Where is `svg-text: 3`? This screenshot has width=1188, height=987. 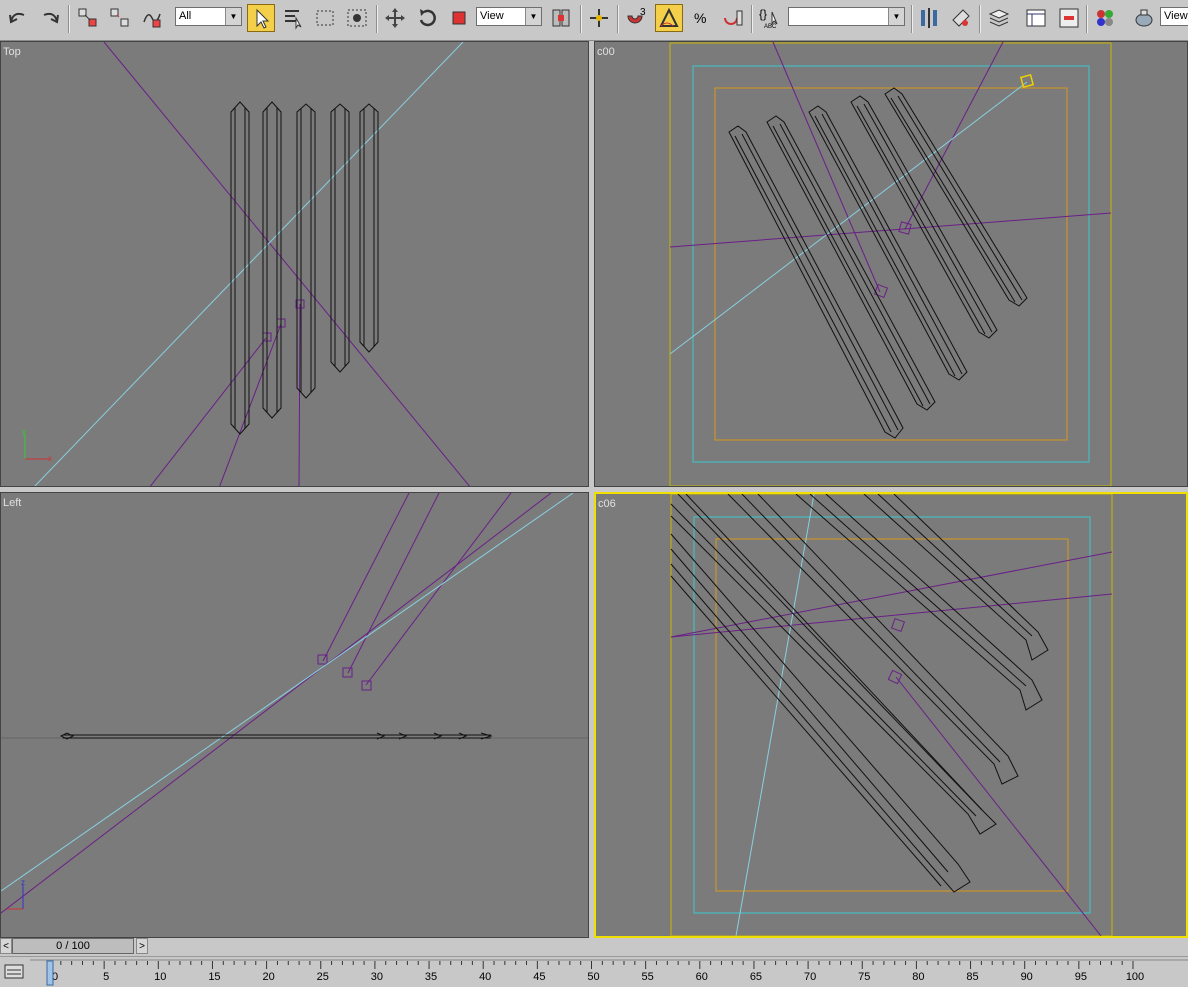
svg-text: 3 is located at coordinates (643, 12).